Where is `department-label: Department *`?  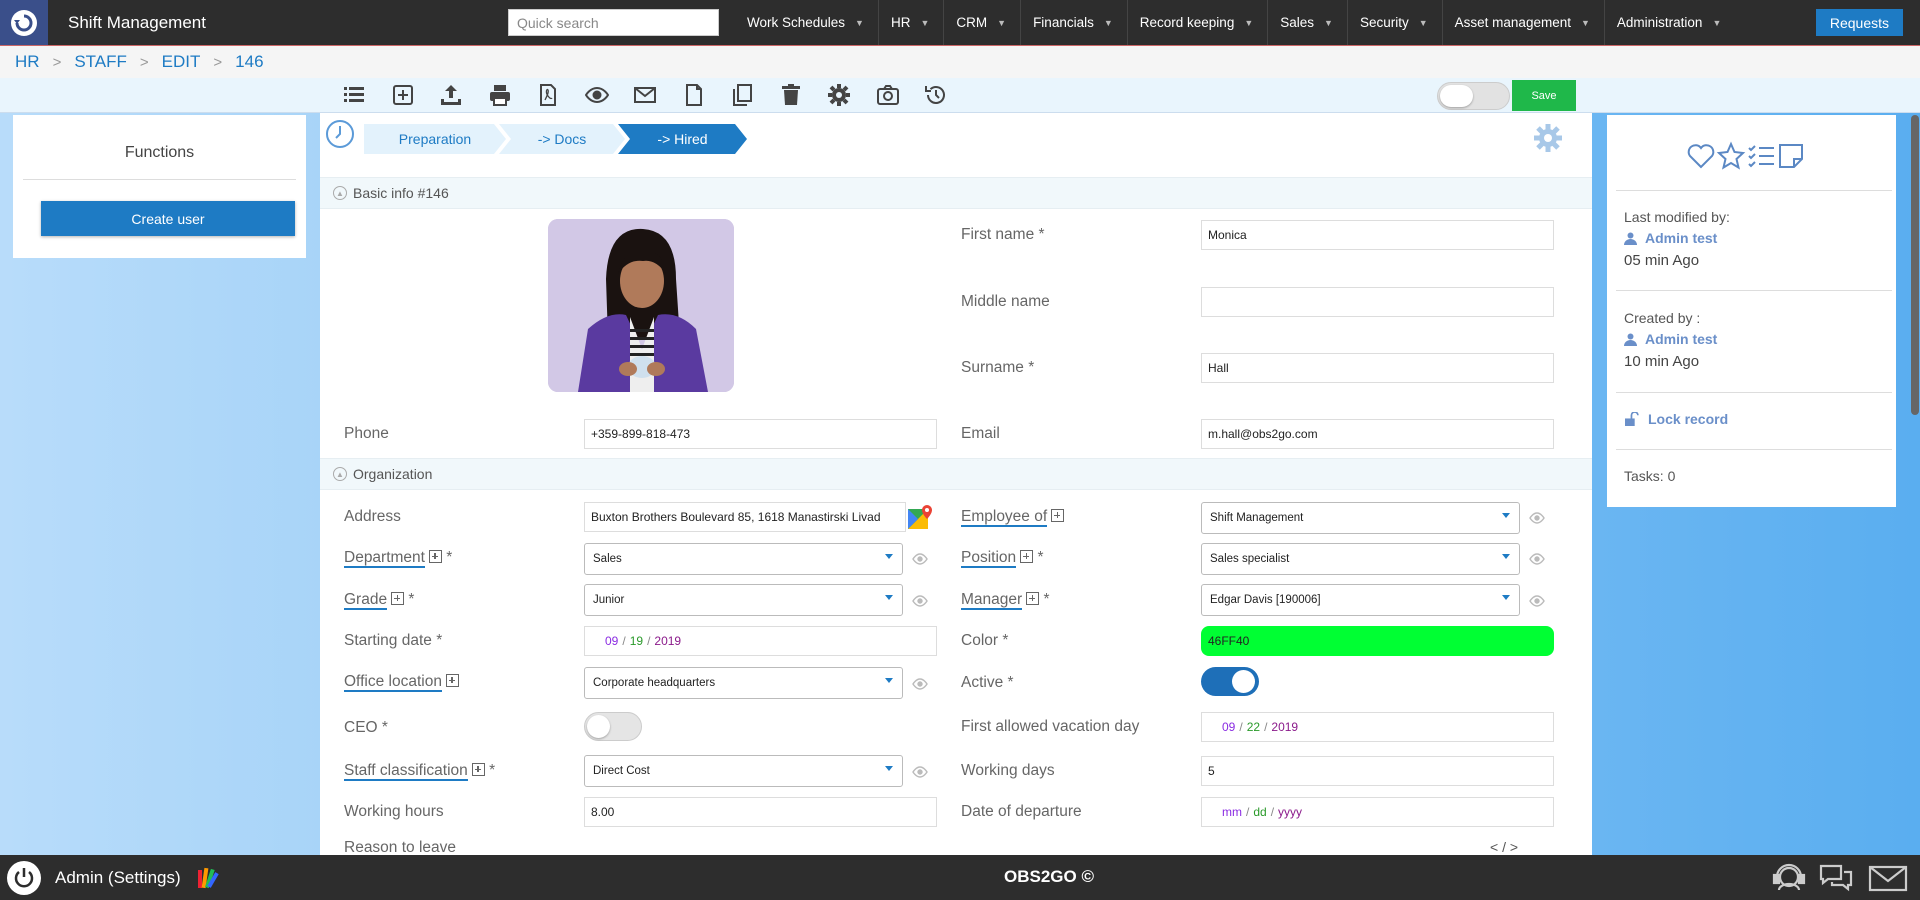 department-label: Department * is located at coordinates (398, 558).